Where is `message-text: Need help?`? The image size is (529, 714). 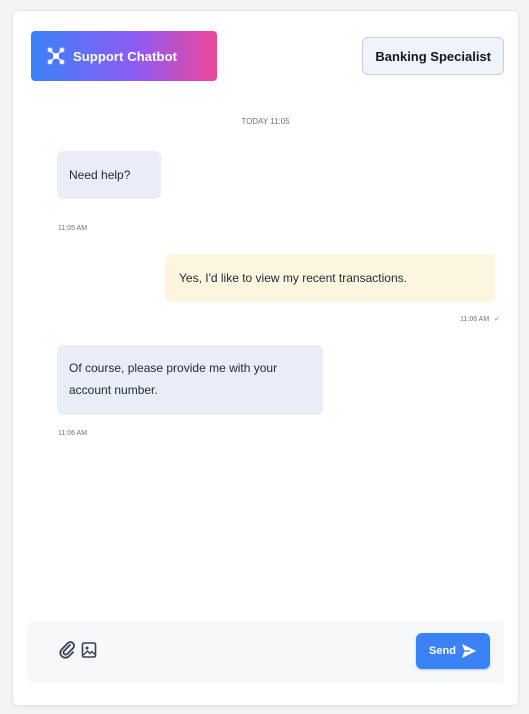 message-text: Need help? is located at coordinates (100, 175).